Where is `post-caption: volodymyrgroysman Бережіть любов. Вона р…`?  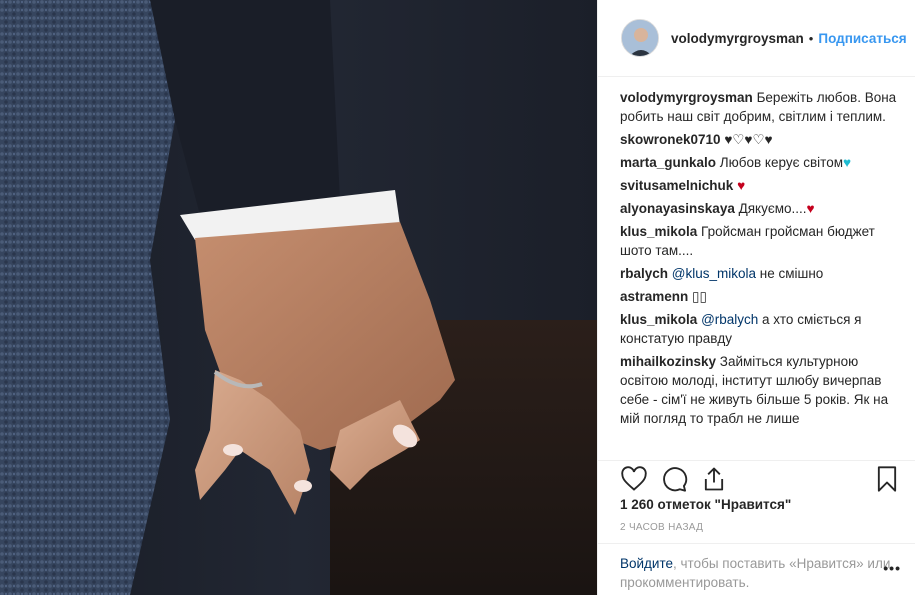
post-caption: volodymyrgroysman Бережіть любов. Вона р… is located at coordinates (760, 107).